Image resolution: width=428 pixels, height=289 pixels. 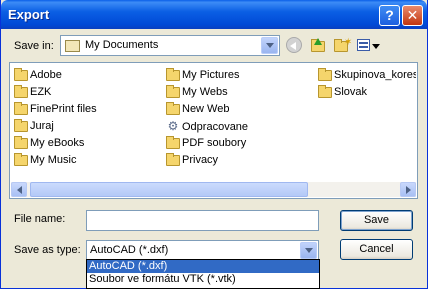 I want to click on list-item: My eBooks, so click(x=49, y=143).